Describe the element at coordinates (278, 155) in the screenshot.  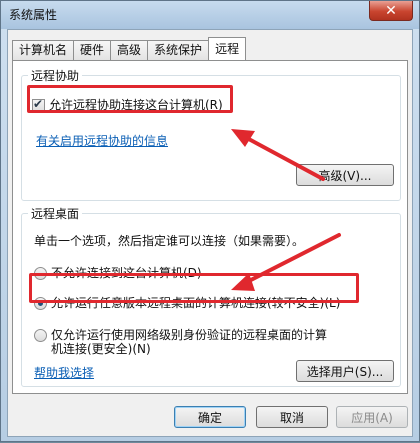
I see `arrow-to-remote-assistance` at that location.